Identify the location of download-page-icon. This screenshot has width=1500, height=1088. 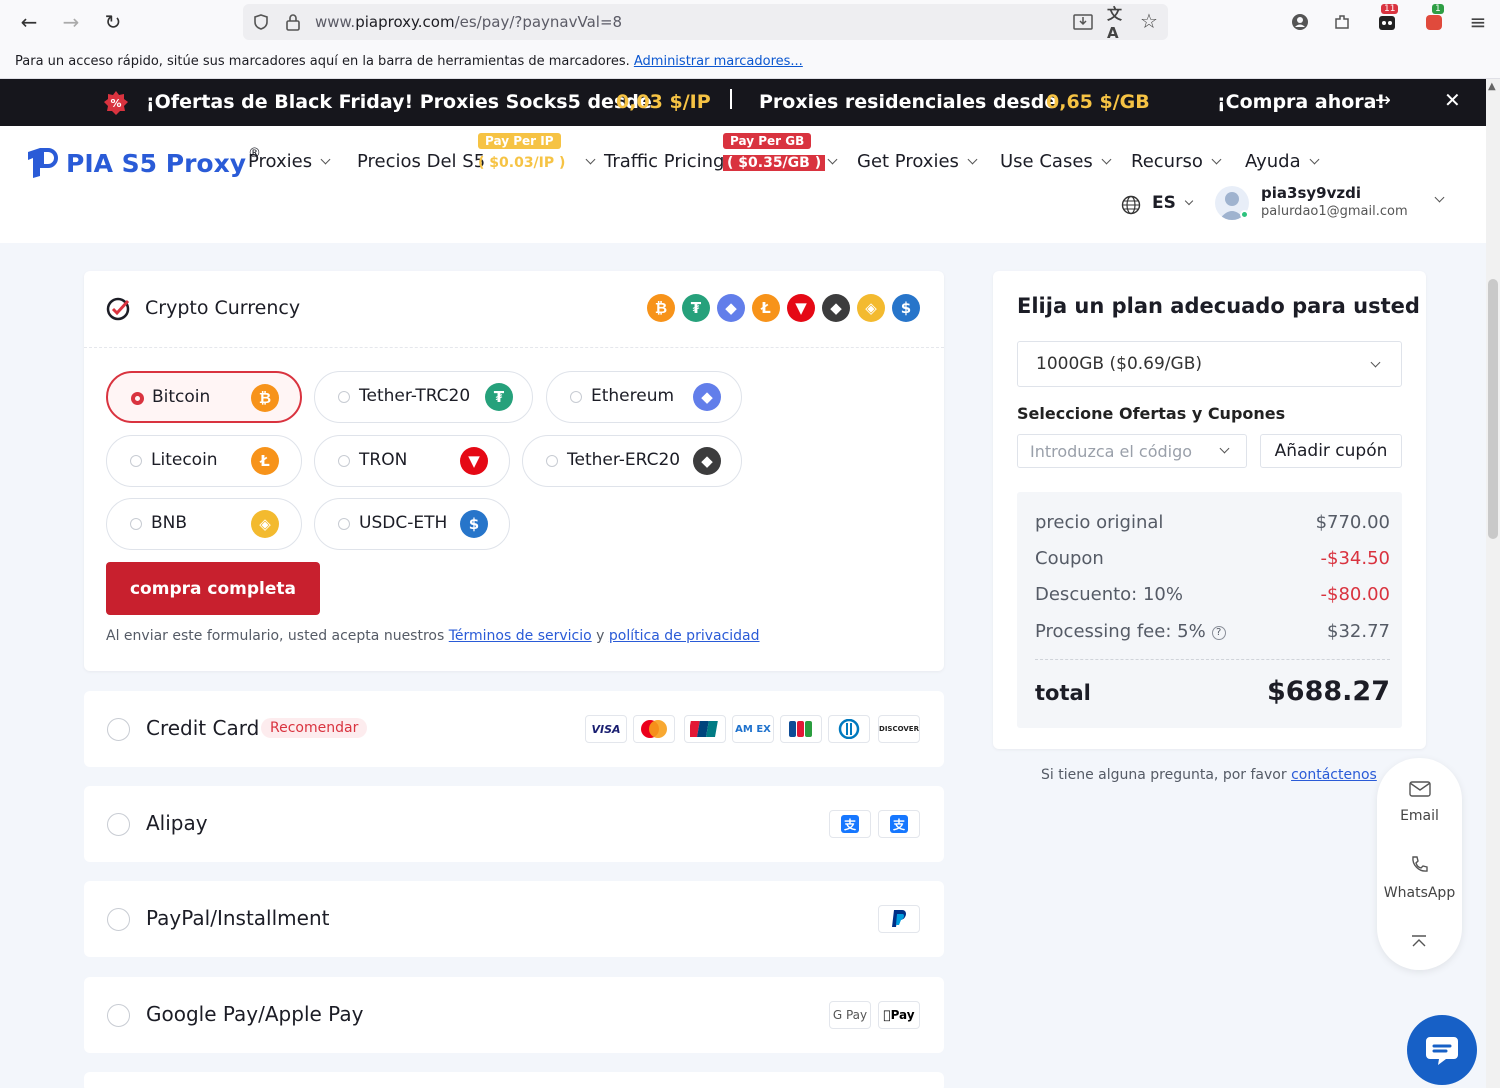
(1083, 22).